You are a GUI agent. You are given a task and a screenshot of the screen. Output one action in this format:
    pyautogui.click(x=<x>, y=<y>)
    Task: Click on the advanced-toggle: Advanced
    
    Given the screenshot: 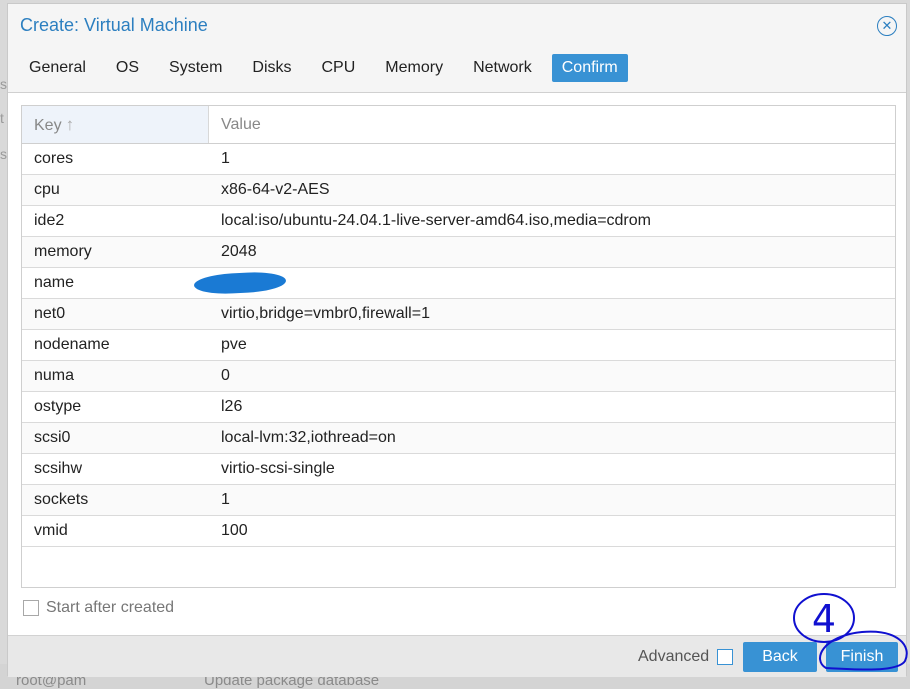 What is the action you would take?
    pyautogui.click(x=686, y=657)
    